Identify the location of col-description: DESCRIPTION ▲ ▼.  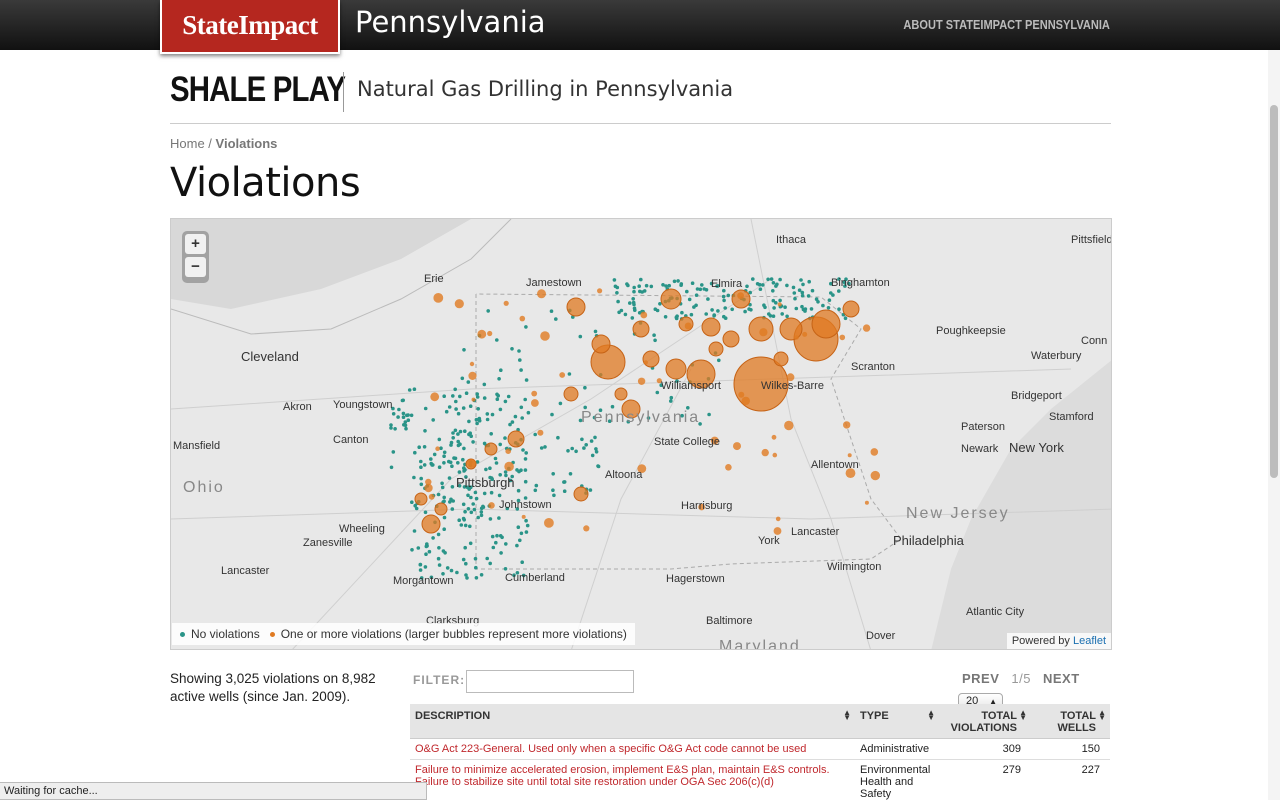
(632, 721).